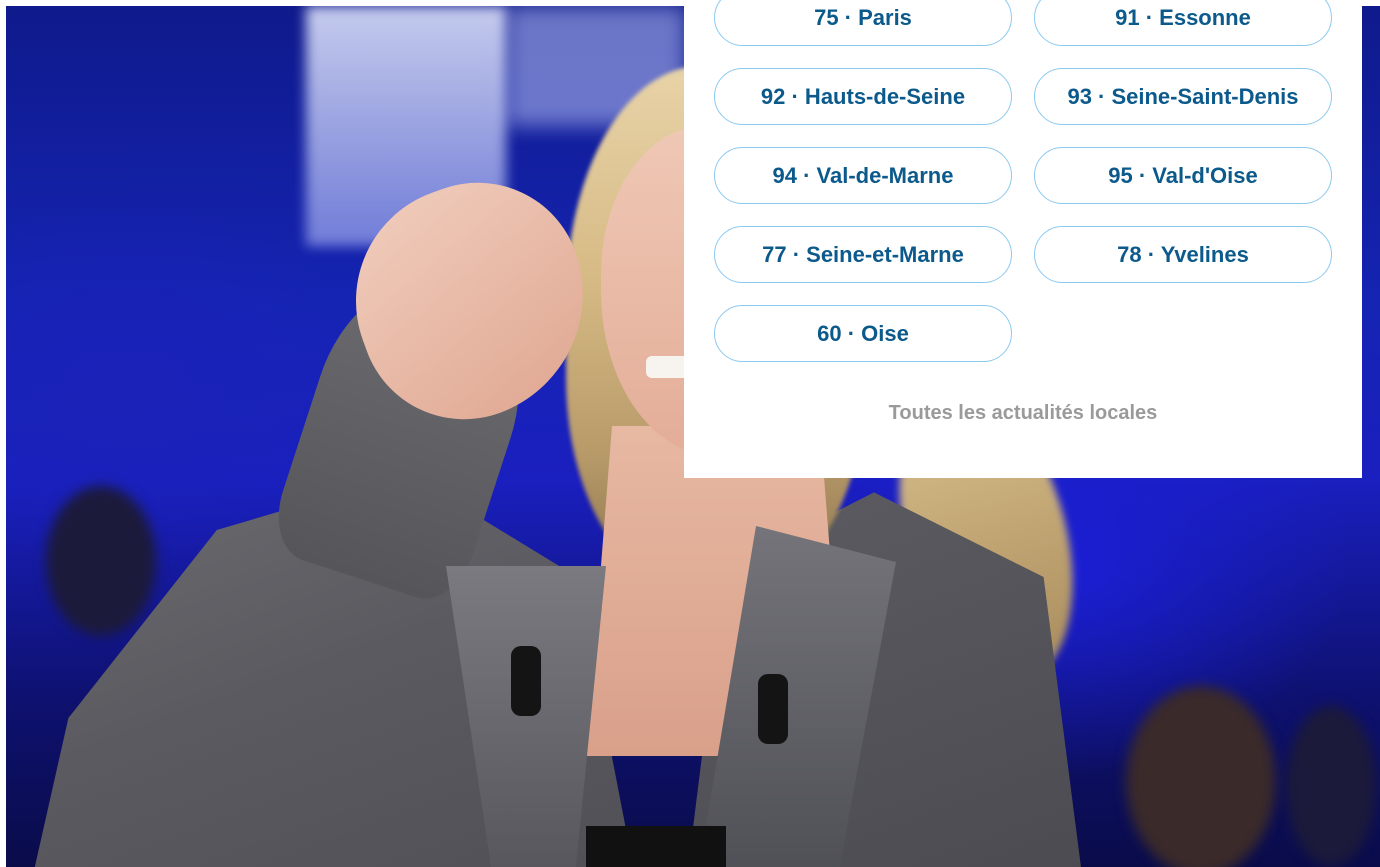 This screenshot has width=1380, height=867. What do you see at coordinates (656, 846) in the screenshot?
I see `camisole` at bounding box center [656, 846].